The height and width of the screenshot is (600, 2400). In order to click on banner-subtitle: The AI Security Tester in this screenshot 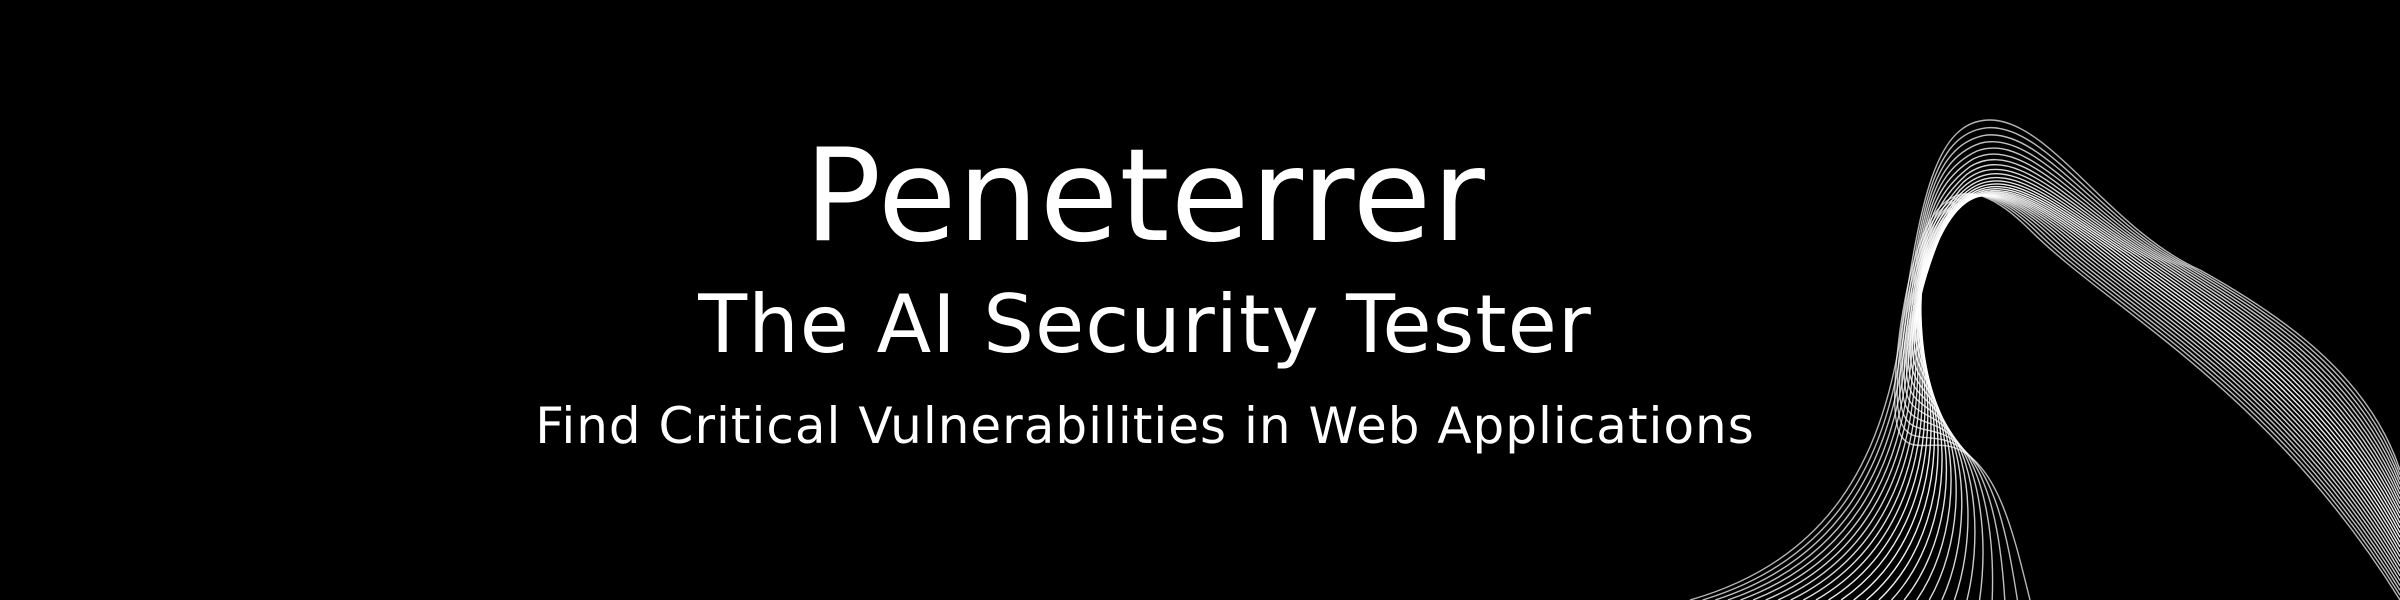, I will do `click(1145, 324)`.